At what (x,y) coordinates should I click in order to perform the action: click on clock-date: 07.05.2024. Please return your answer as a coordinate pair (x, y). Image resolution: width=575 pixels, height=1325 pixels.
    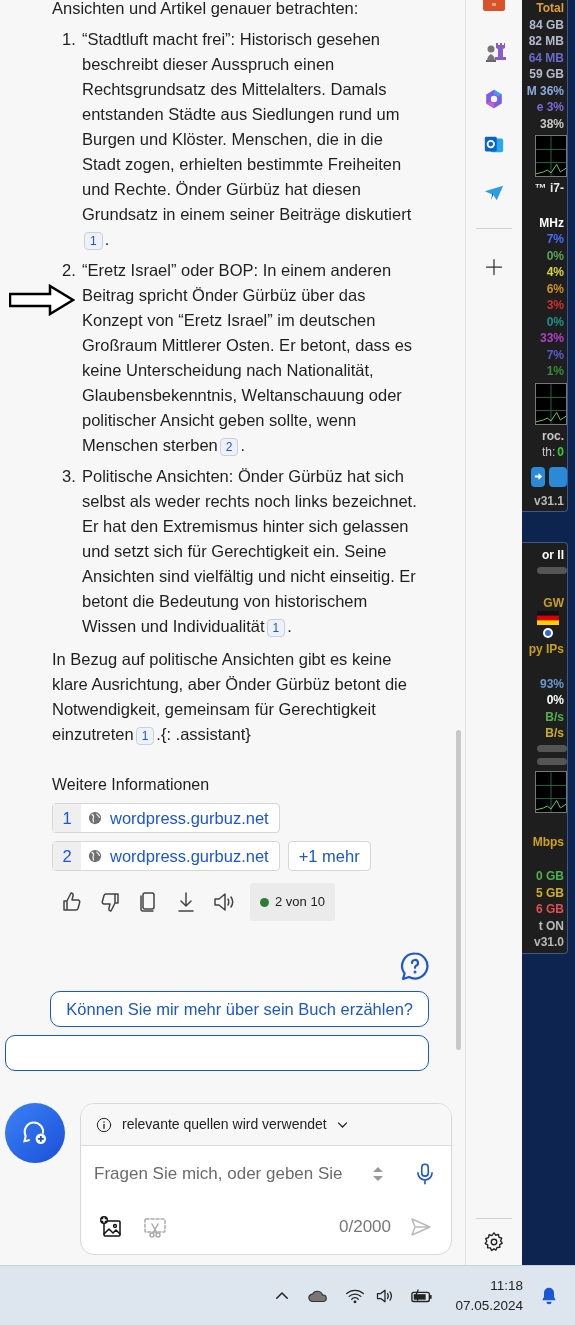
    Looking at the image, I should click on (489, 1305).